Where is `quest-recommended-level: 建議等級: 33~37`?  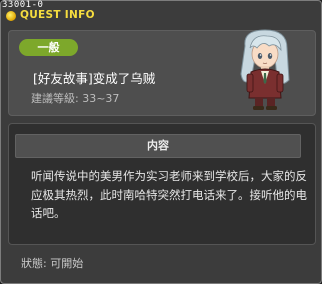 quest-recommended-level: 建議等級: 33~37 is located at coordinates (75, 98).